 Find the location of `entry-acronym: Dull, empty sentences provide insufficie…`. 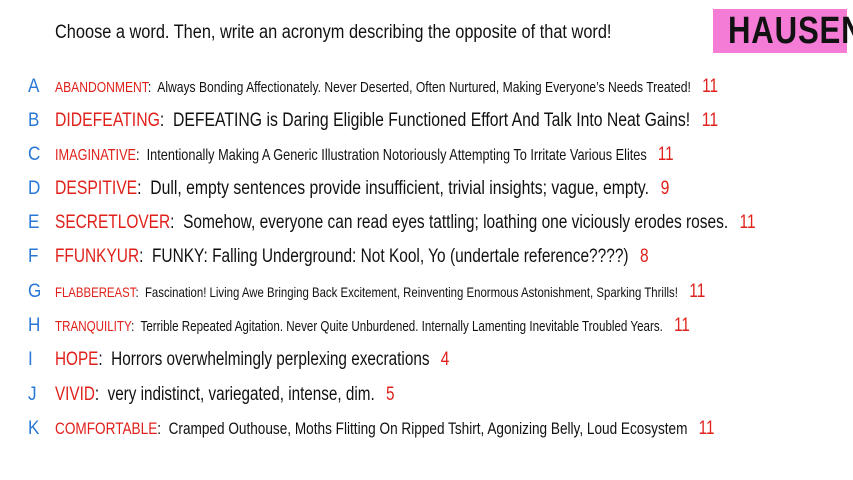

entry-acronym: Dull, empty sentences provide insufficie… is located at coordinates (400, 188).